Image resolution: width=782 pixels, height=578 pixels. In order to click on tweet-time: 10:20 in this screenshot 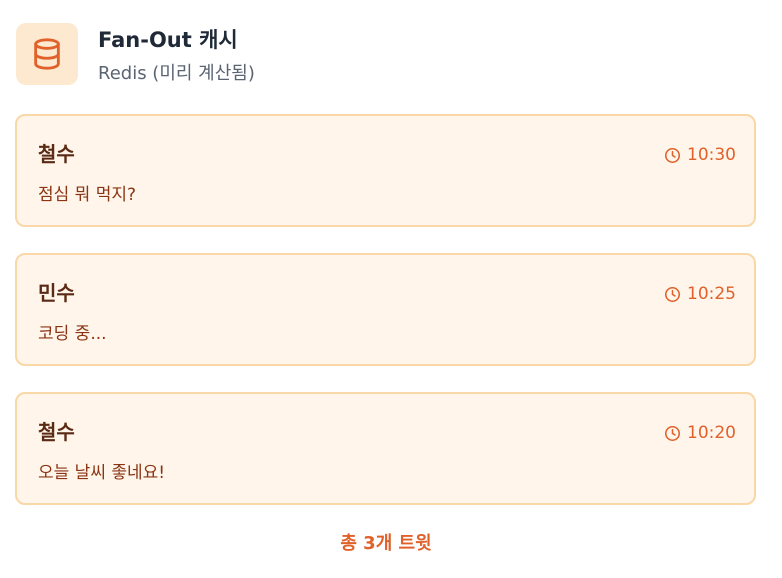, I will do `click(700, 433)`.